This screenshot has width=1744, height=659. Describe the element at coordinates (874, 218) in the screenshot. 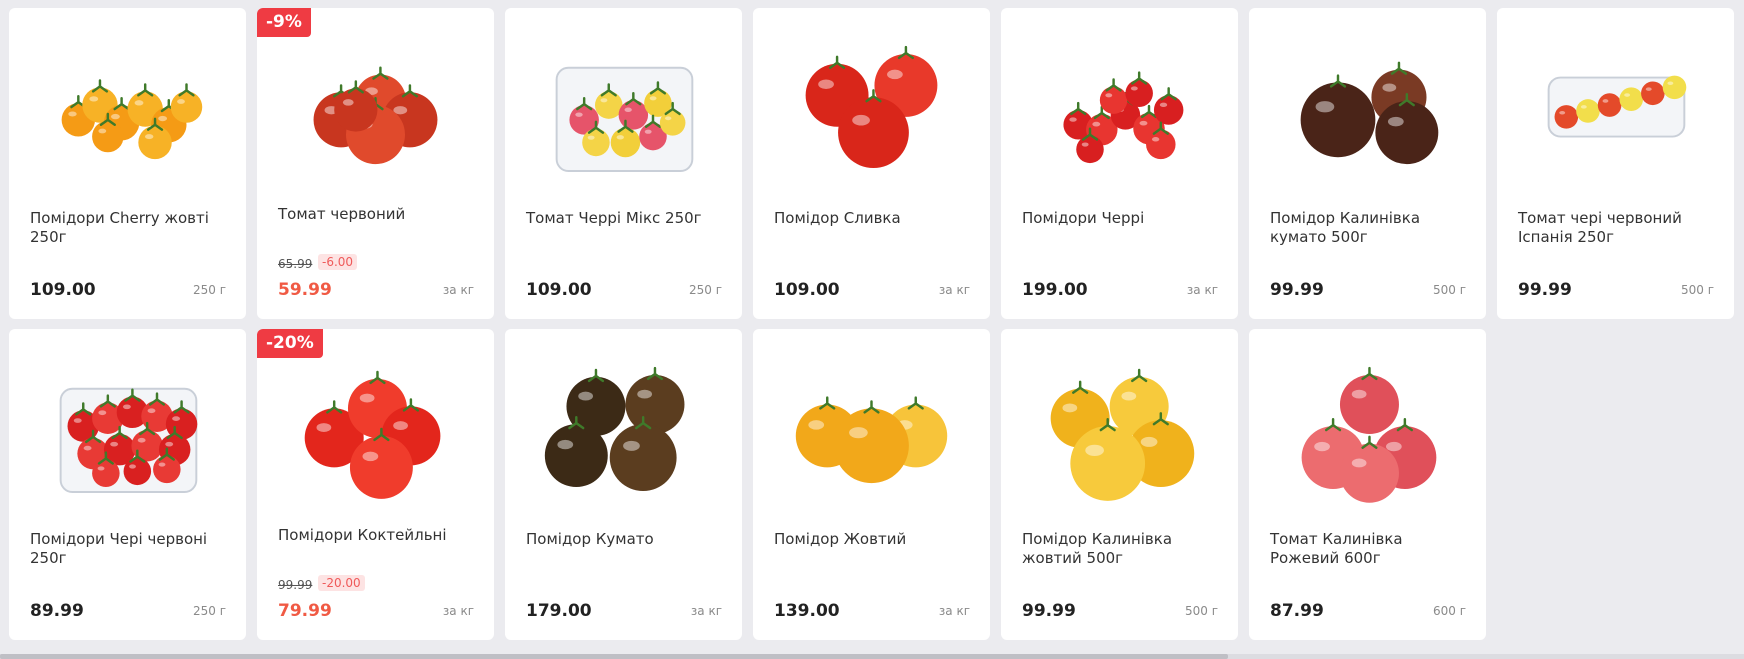

I see `product-title: Помідор Сливка` at that location.